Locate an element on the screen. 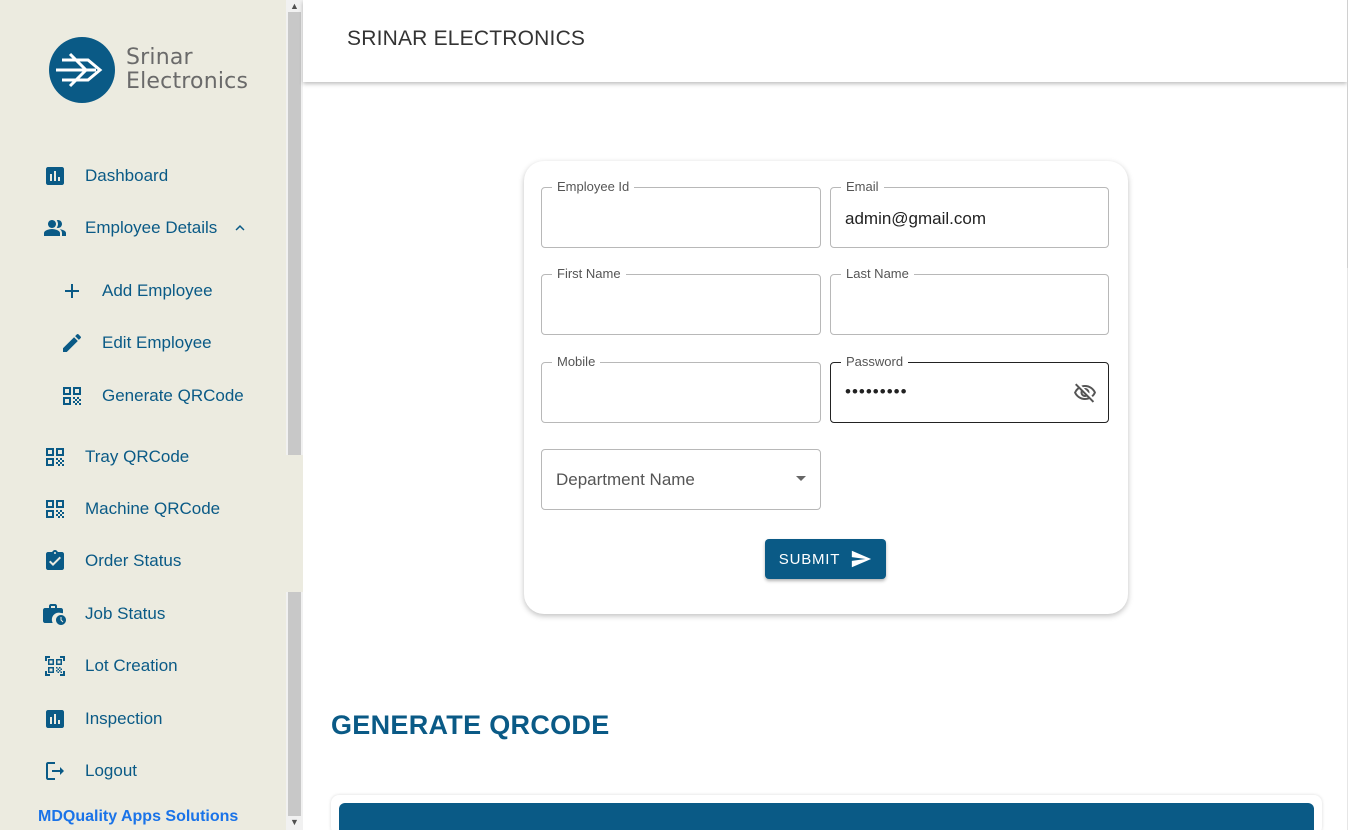  logout-icon is located at coordinates (55, 771).